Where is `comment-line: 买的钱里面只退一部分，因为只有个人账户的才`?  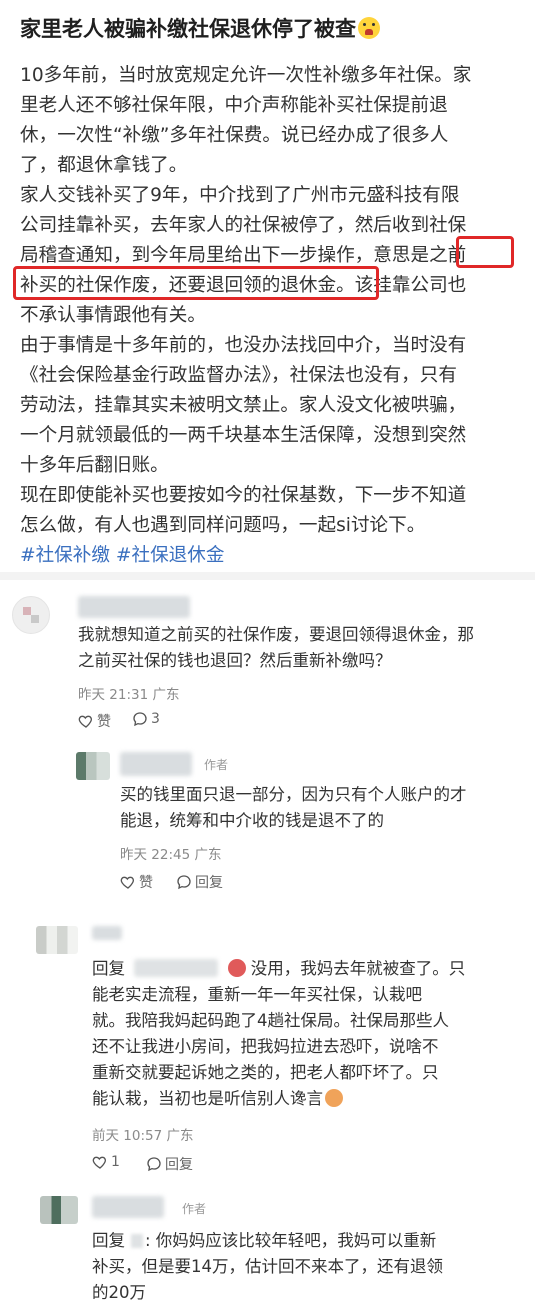
comment-line: 买的钱里面只退一部分，因为只有个人账户的才 is located at coordinates (293, 794).